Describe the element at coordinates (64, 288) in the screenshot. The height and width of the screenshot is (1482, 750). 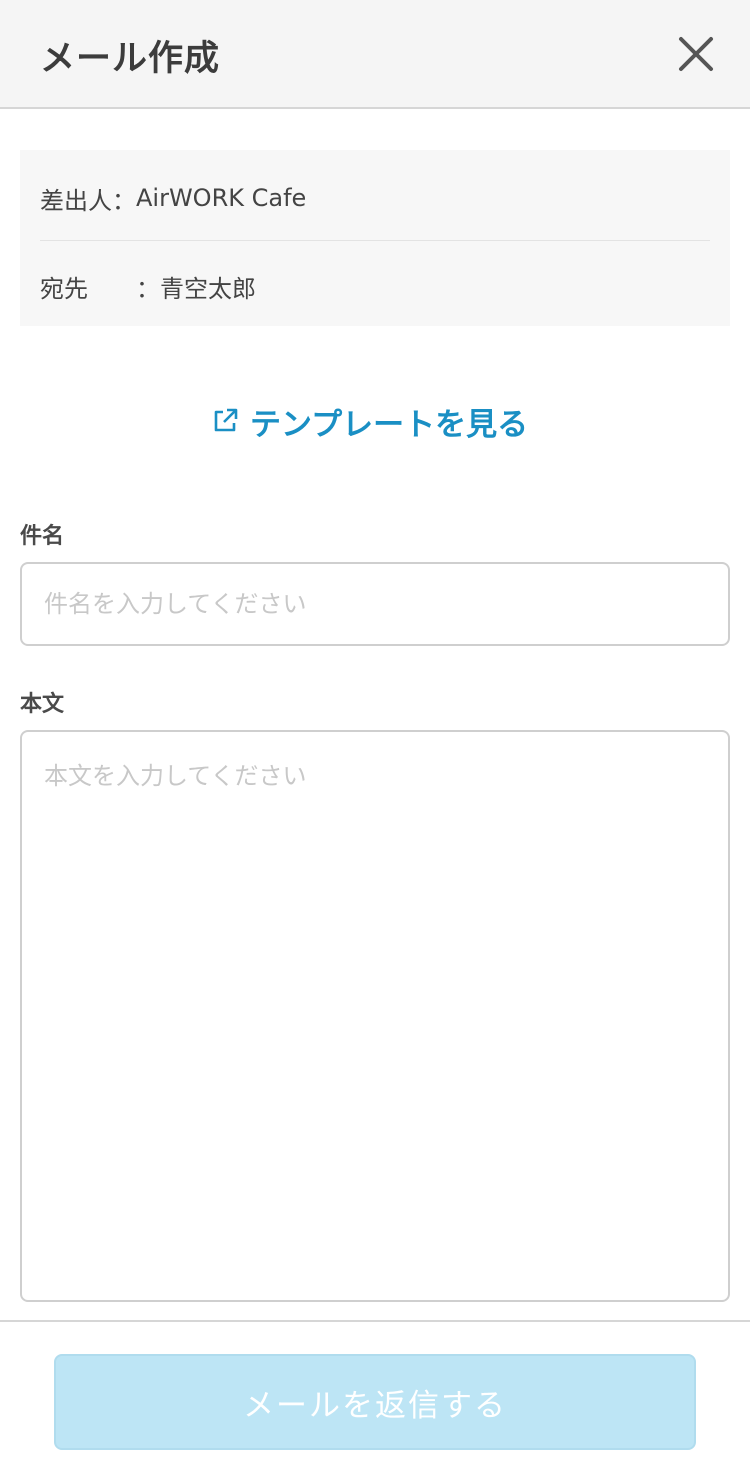
I see `recipient-label: 宛先` at that location.